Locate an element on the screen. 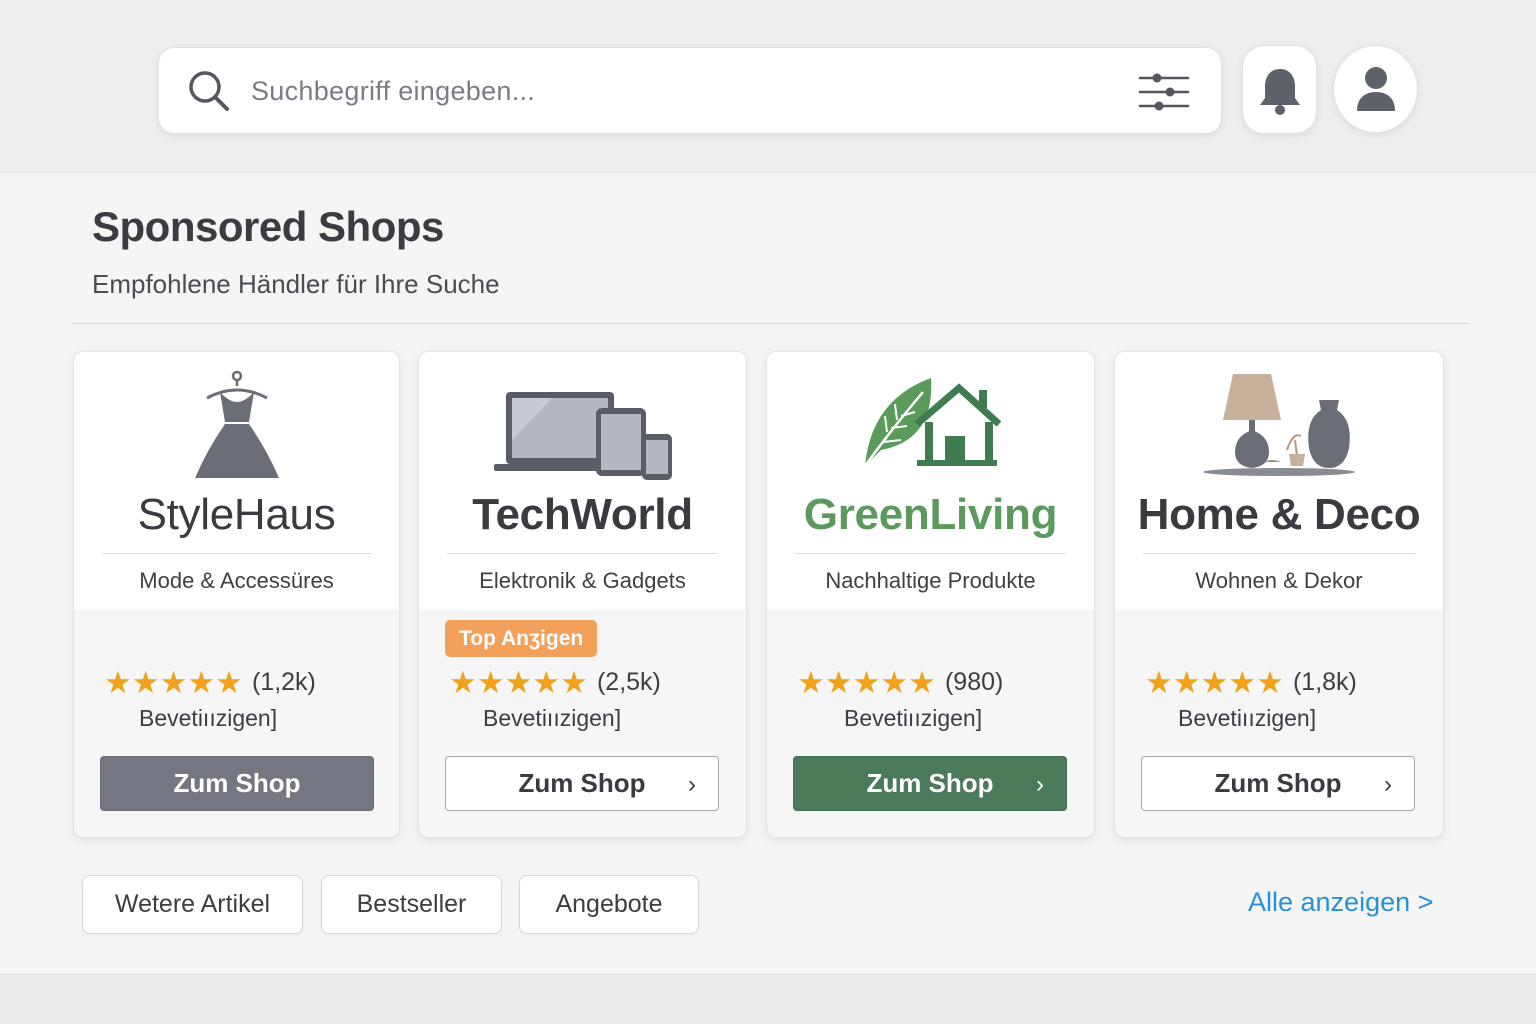  devices-icon is located at coordinates (582, 427).